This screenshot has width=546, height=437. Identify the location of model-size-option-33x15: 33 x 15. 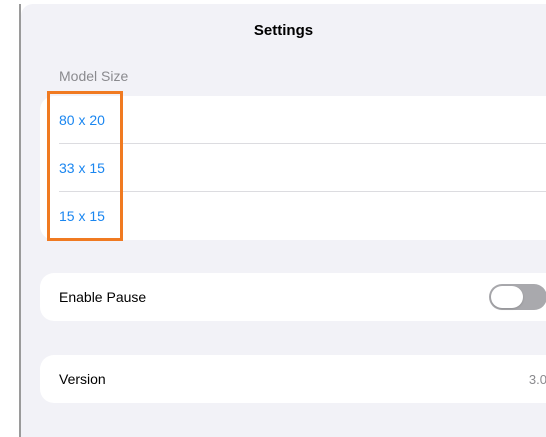
(293, 168).